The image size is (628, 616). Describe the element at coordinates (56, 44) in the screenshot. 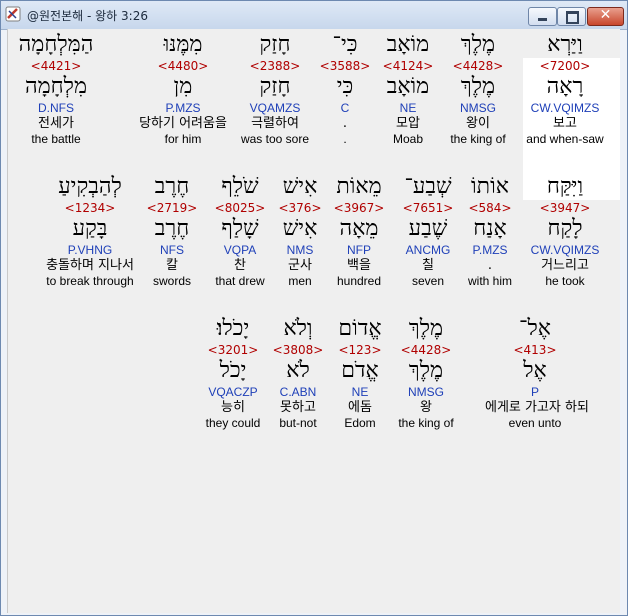

I see `hebrew-word: הַמִּלְחָמָה` at that location.